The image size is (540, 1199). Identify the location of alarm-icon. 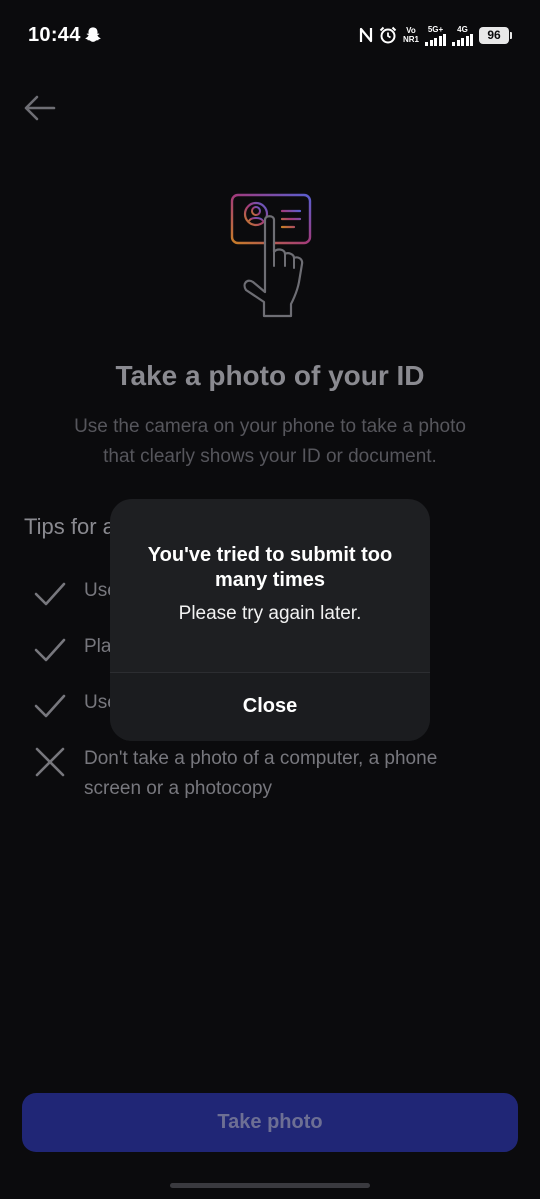
(388, 35).